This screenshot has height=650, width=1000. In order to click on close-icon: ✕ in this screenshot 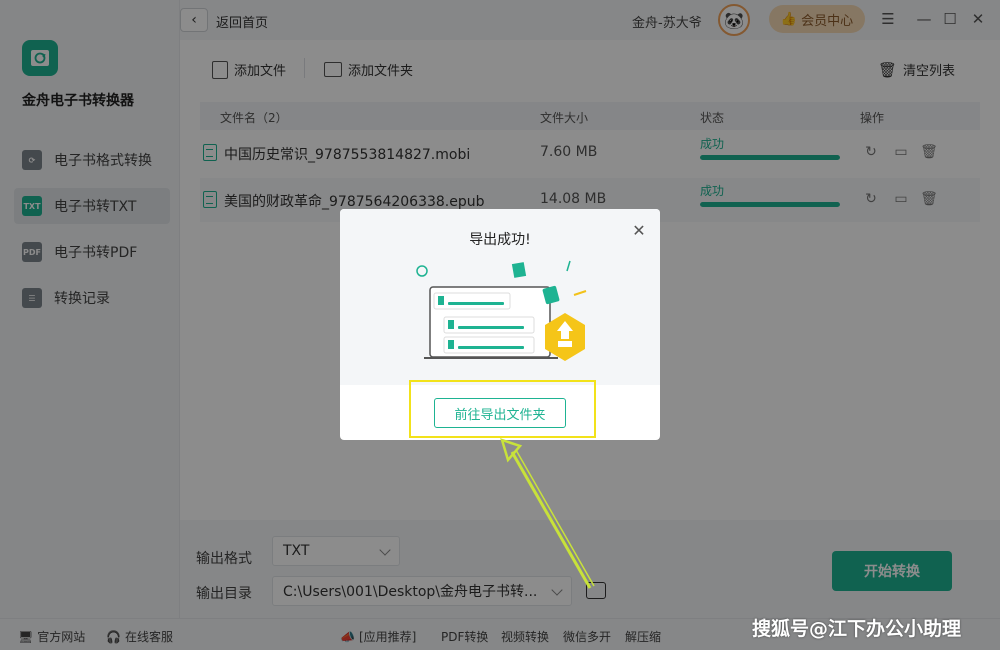, I will do `click(639, 230)`.